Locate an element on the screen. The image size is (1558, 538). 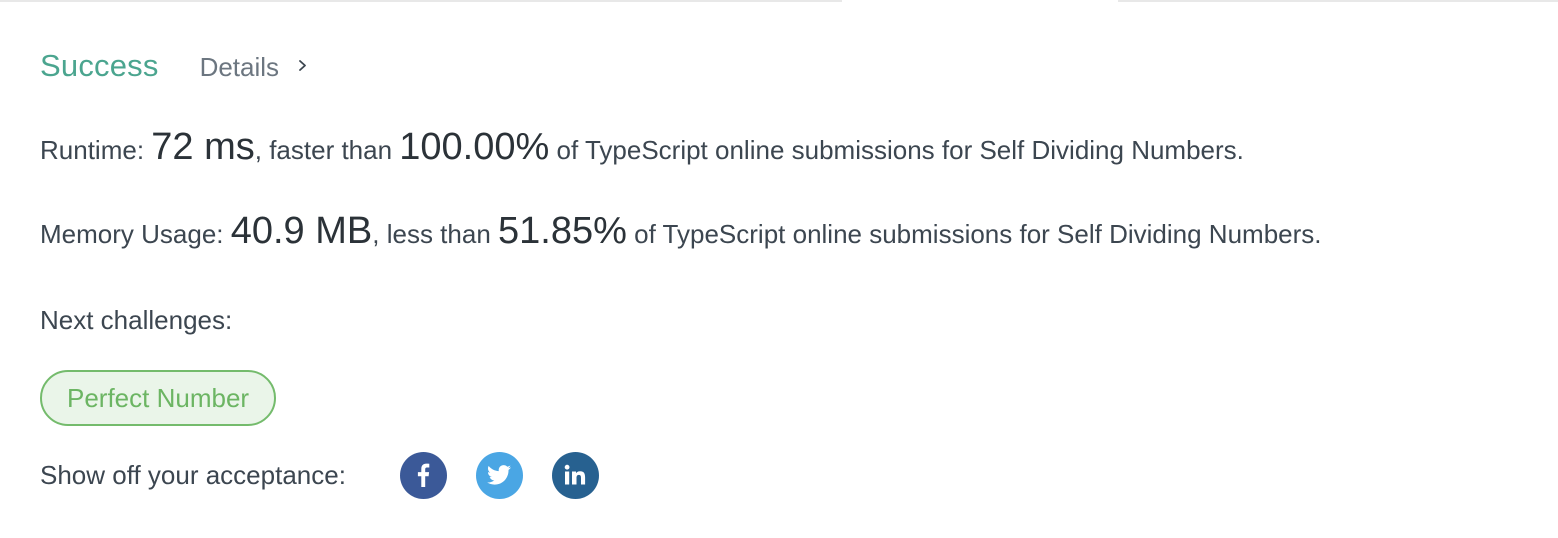
result-header: Success Details is located at coordinates (174, 66).